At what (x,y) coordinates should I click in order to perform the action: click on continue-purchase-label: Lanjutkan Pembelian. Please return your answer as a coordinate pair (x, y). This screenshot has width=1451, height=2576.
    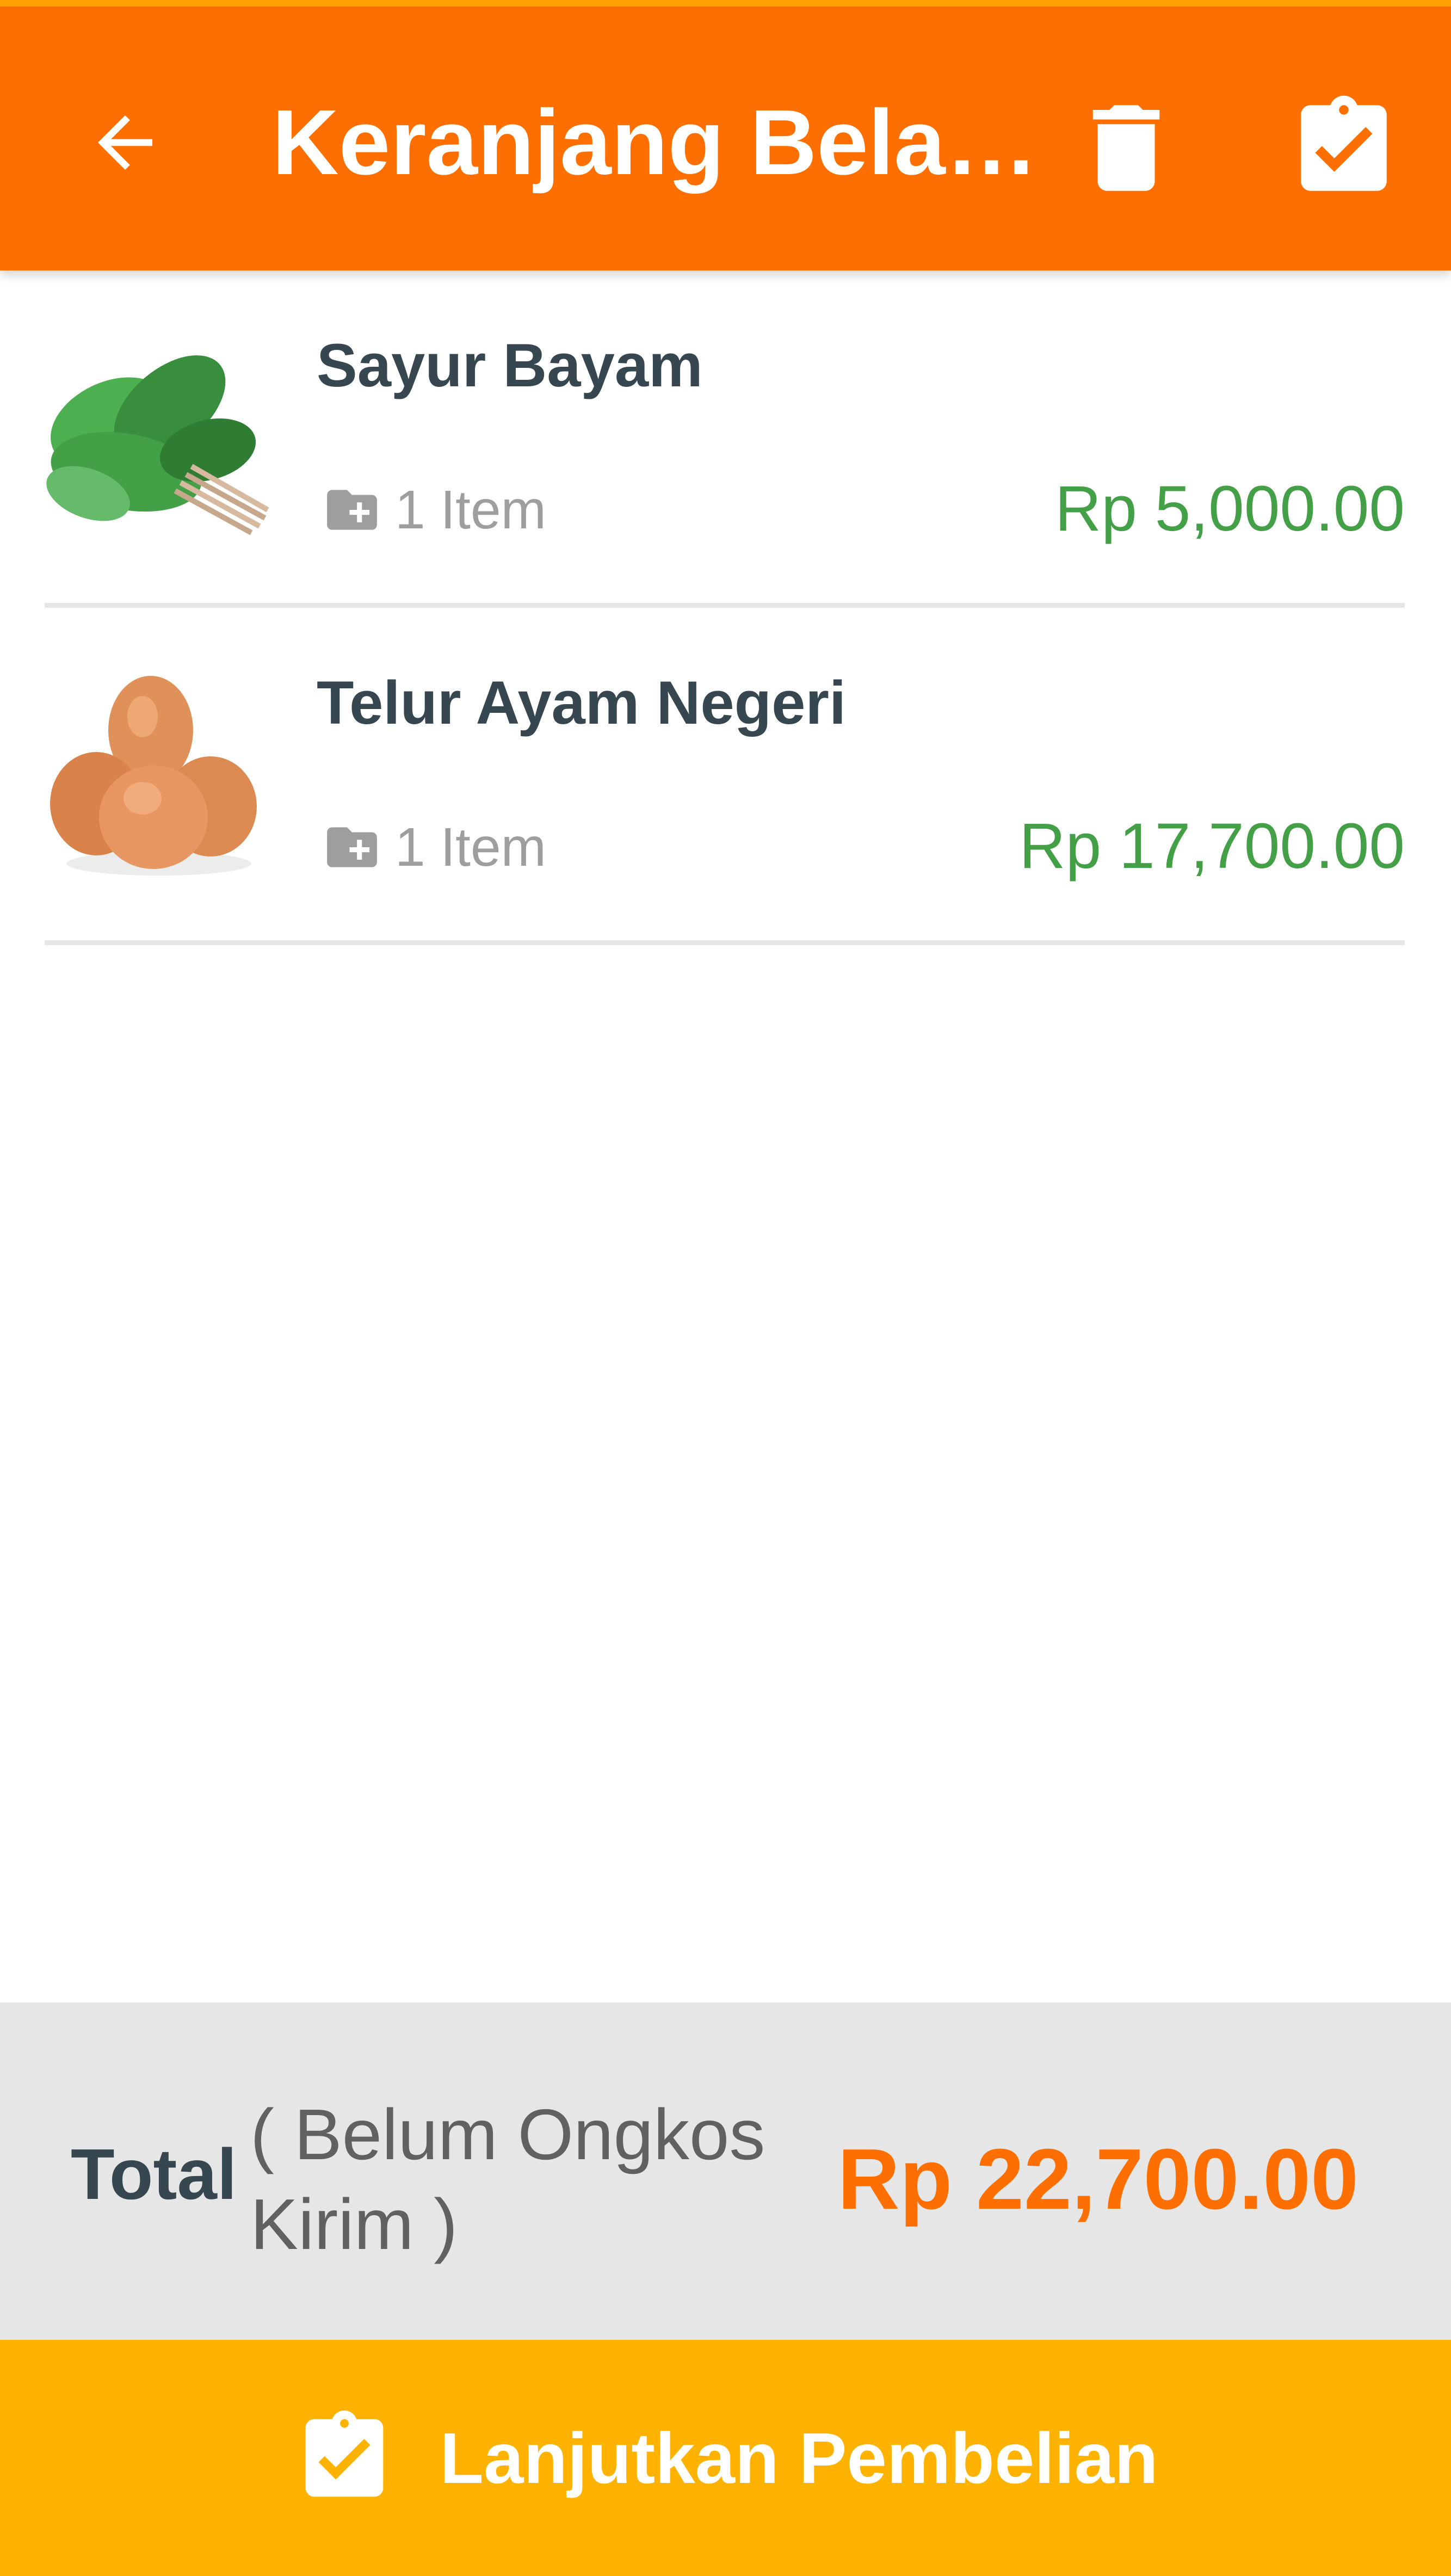
    Looking at the image, I should click on (799, 2458).